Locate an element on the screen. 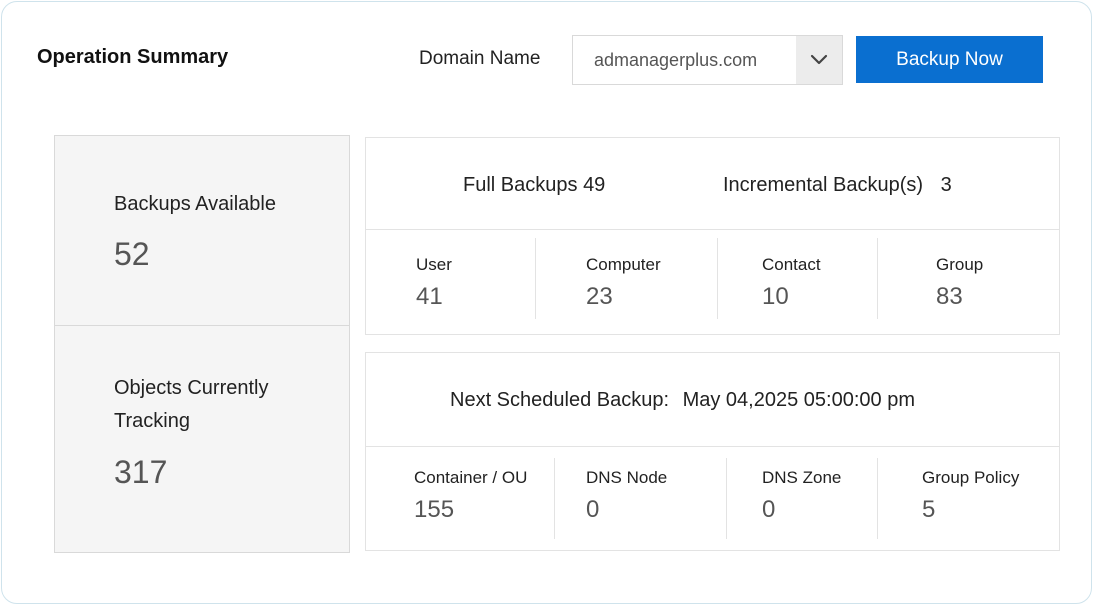 This screenshot has height=605, width=1093. stat-label: Container / OU is located at coordinates (471, 477).